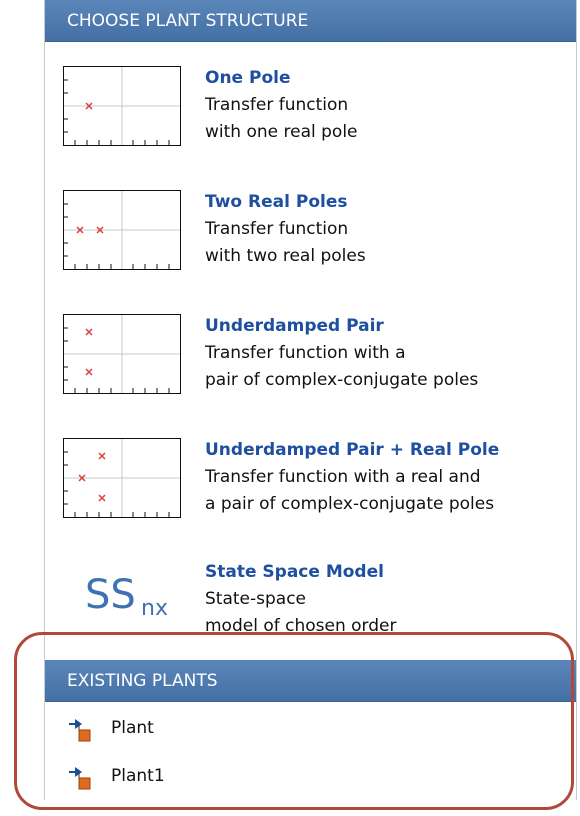 The width and height of the screenshot is (580, 816). What do you see at coordinates (305, 353) in the screenshot?
I see `option-description-line-1: Transfer function with a` at bounding box center [305, 353].